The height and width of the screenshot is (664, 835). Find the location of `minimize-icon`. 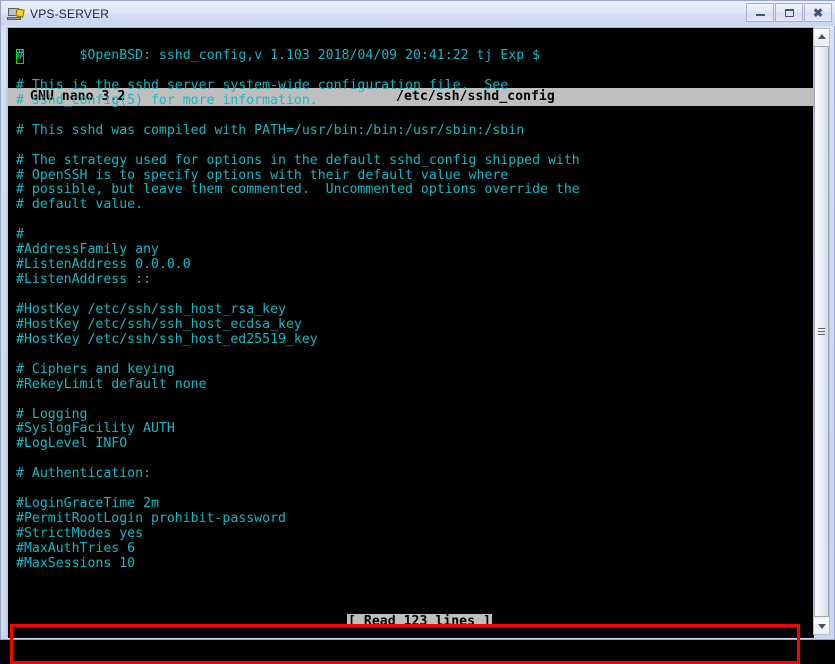

minimize-icon is located at coordinates (760, 15).